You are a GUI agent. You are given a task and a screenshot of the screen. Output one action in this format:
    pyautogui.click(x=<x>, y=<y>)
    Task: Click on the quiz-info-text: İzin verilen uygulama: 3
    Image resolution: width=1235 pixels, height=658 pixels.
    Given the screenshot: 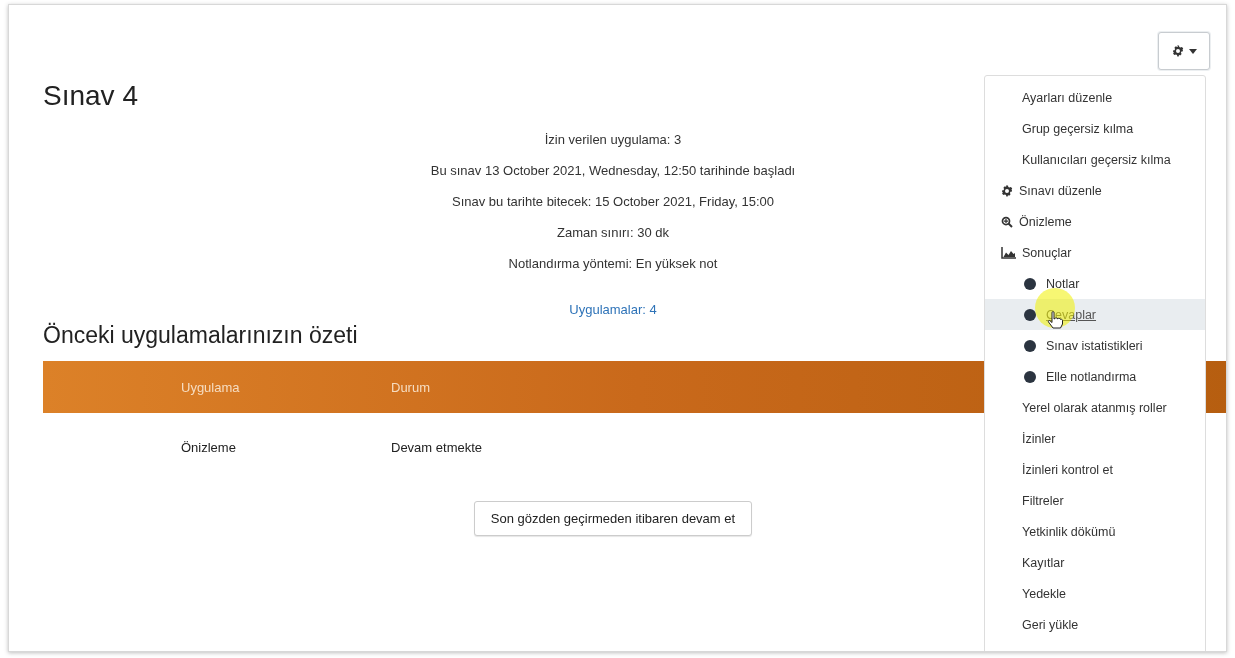 What is the action you would take?
    pyautogui.click(x=613, y=140)
    